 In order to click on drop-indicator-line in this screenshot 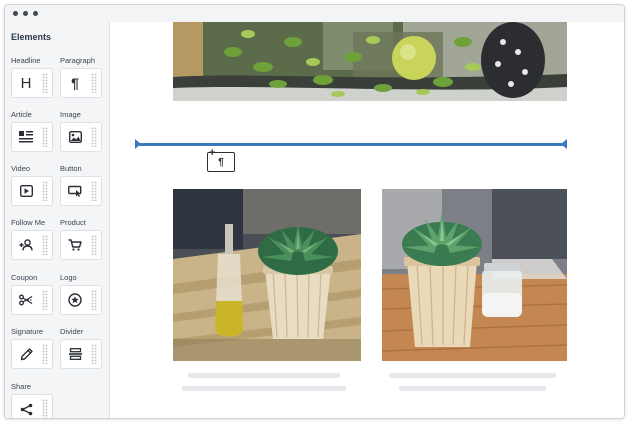, I will do `click(353, 144)`.